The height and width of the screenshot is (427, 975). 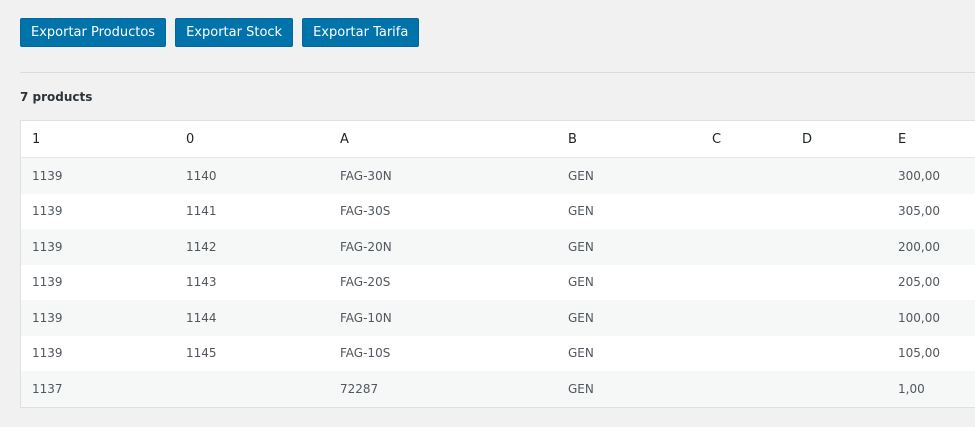 What do you see at coordinates (919, 317) in the screenshot?
I see `table-cell: 100,00` at bounding box center [919, 317].